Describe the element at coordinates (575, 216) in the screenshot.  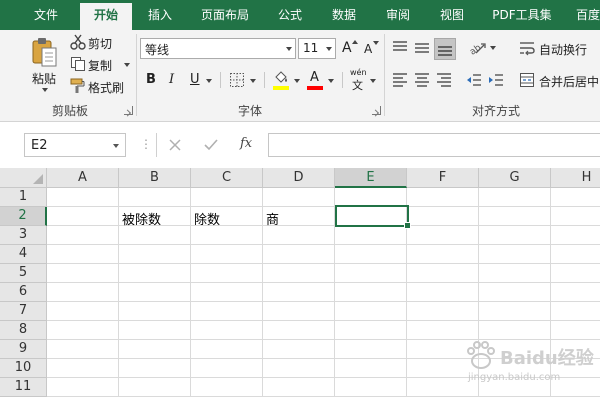
I see `cell-h2` at that location.